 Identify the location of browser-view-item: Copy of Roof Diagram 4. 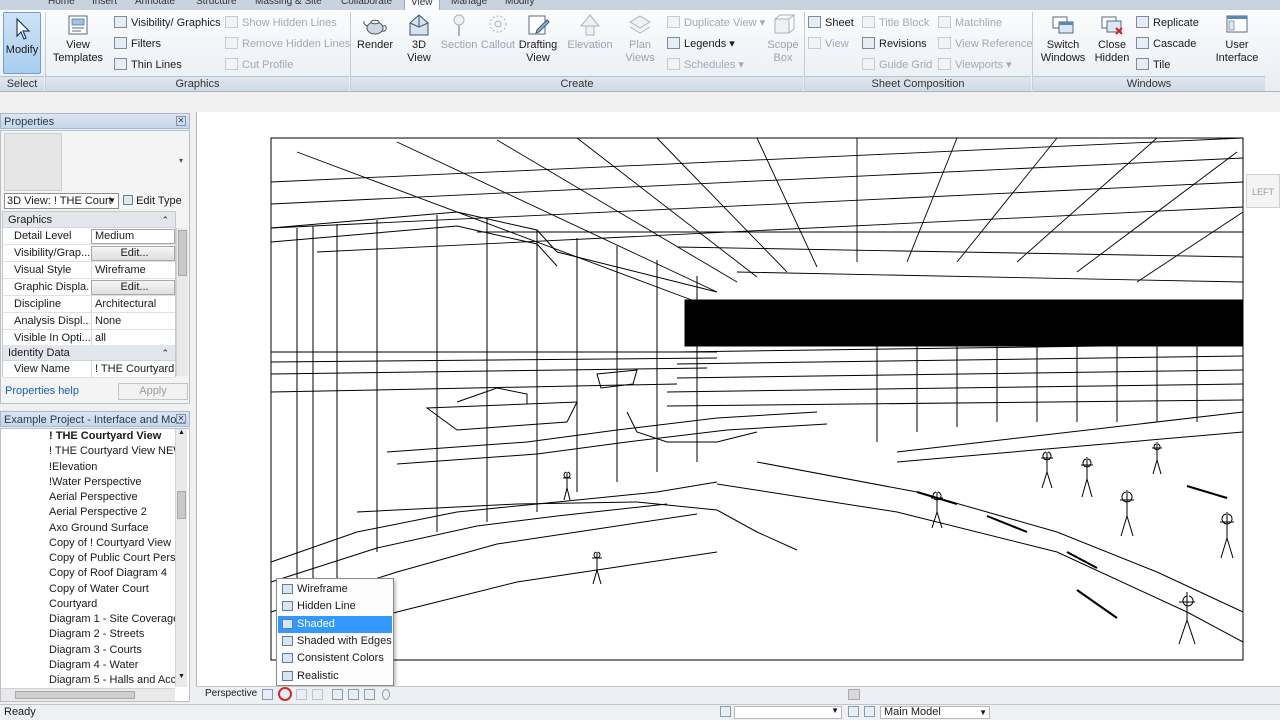
(108, 573).